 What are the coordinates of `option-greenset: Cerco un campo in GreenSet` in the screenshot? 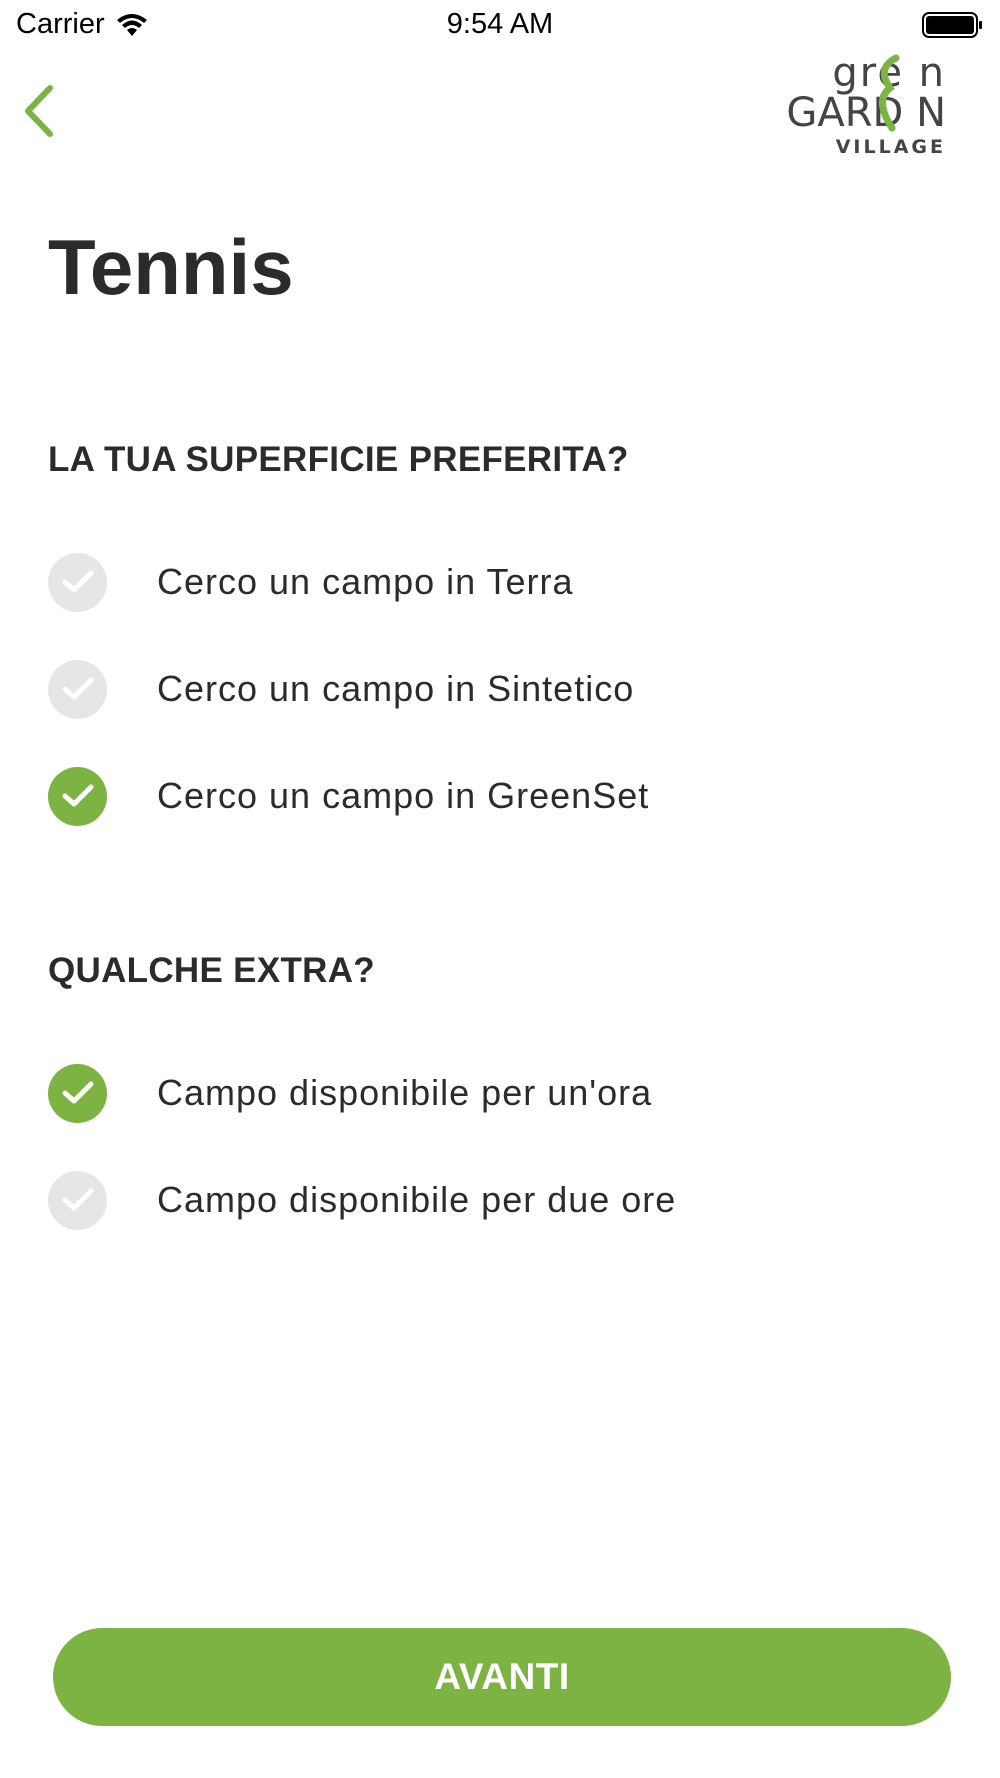 It's located at (498, 796).